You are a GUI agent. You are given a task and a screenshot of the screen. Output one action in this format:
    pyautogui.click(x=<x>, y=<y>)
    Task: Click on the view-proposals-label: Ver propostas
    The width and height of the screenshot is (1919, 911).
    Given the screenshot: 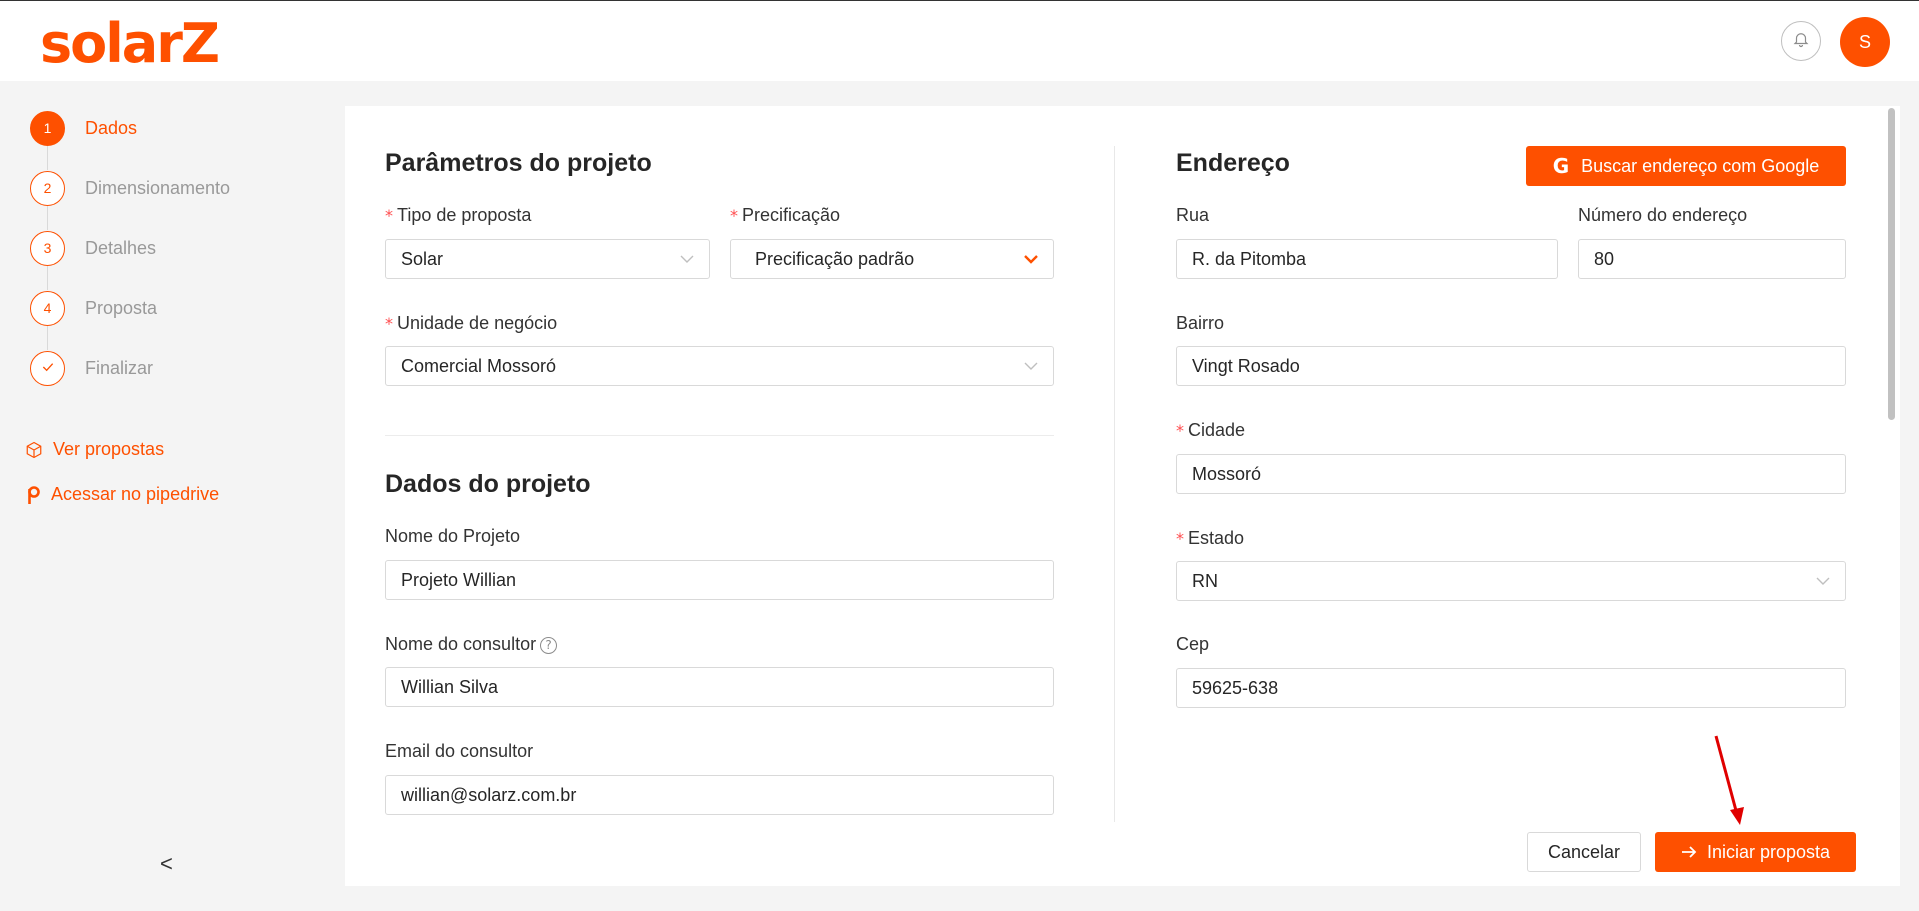 What is the action you would take?
    pyautogui.click(x=109, y=449)
    